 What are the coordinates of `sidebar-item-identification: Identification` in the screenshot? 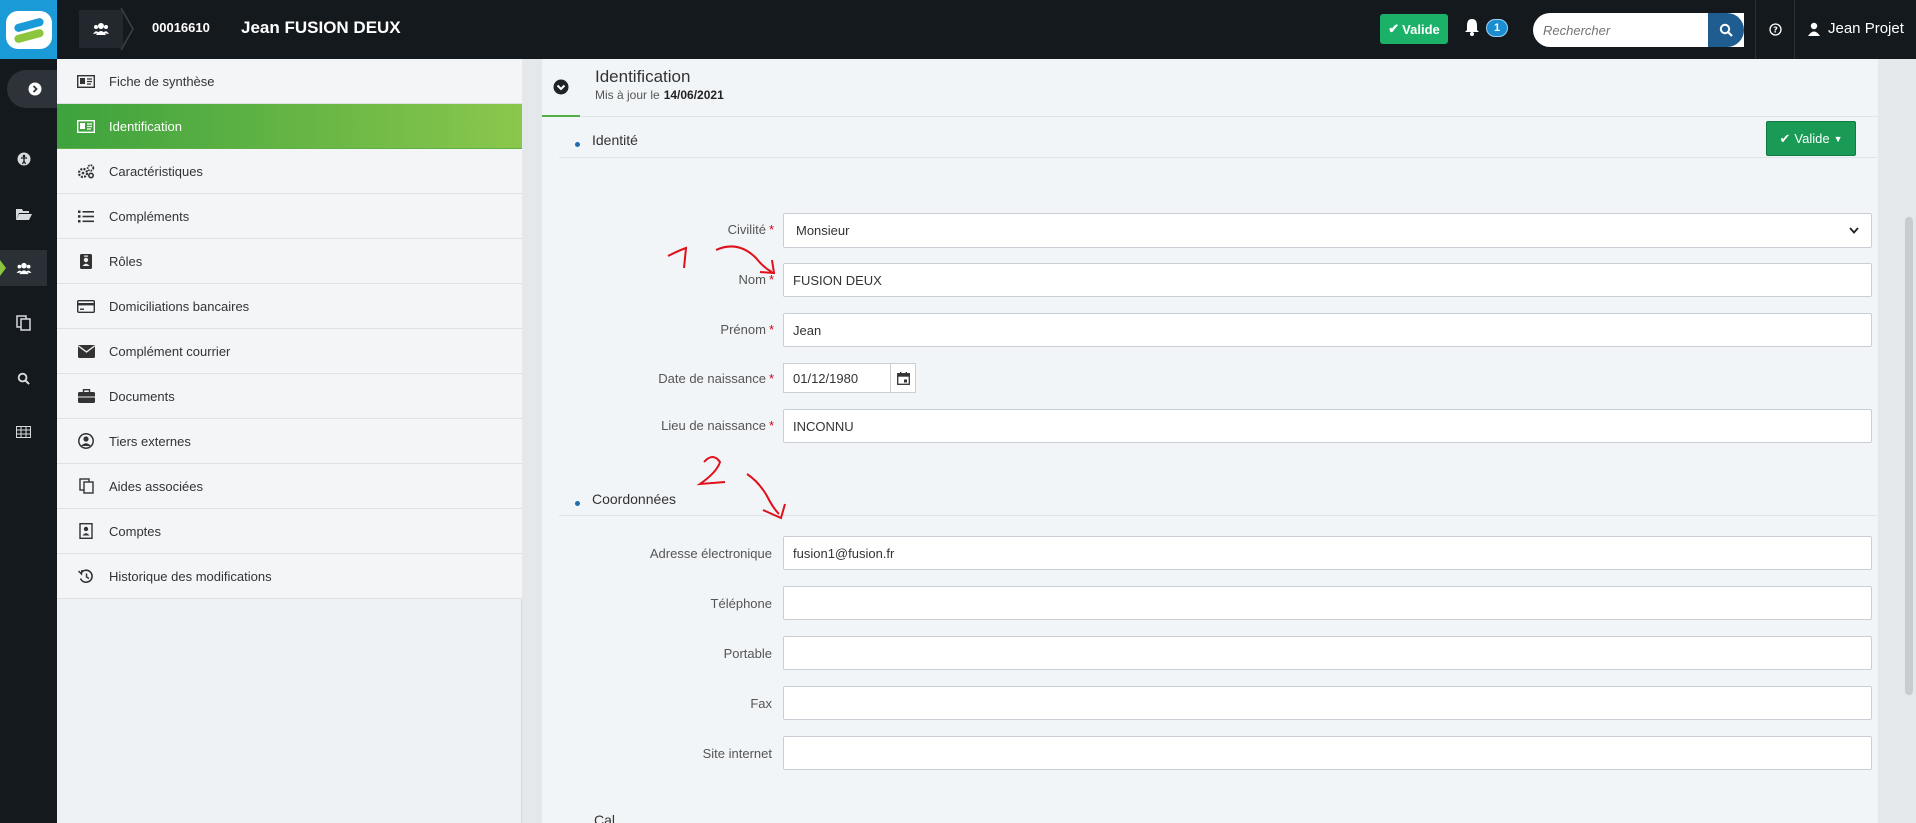 It's located at (289, 126).